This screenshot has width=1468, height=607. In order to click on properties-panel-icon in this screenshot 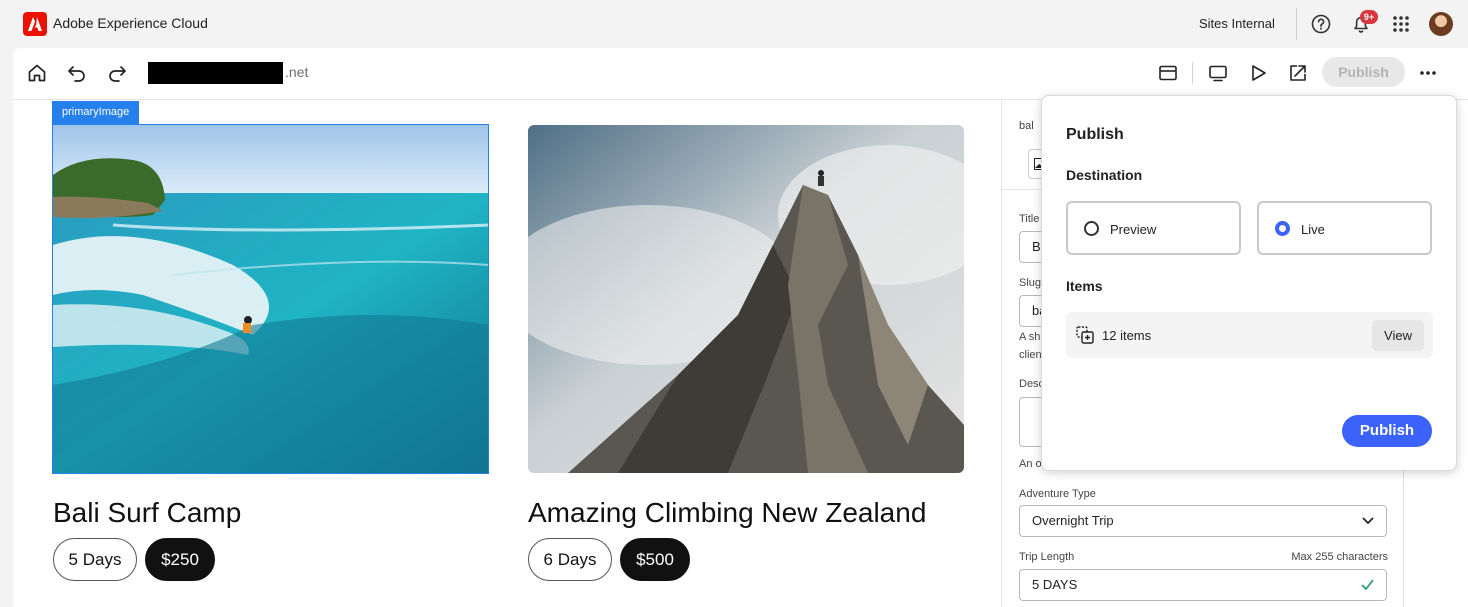, I will do `click(1168, 73)`.